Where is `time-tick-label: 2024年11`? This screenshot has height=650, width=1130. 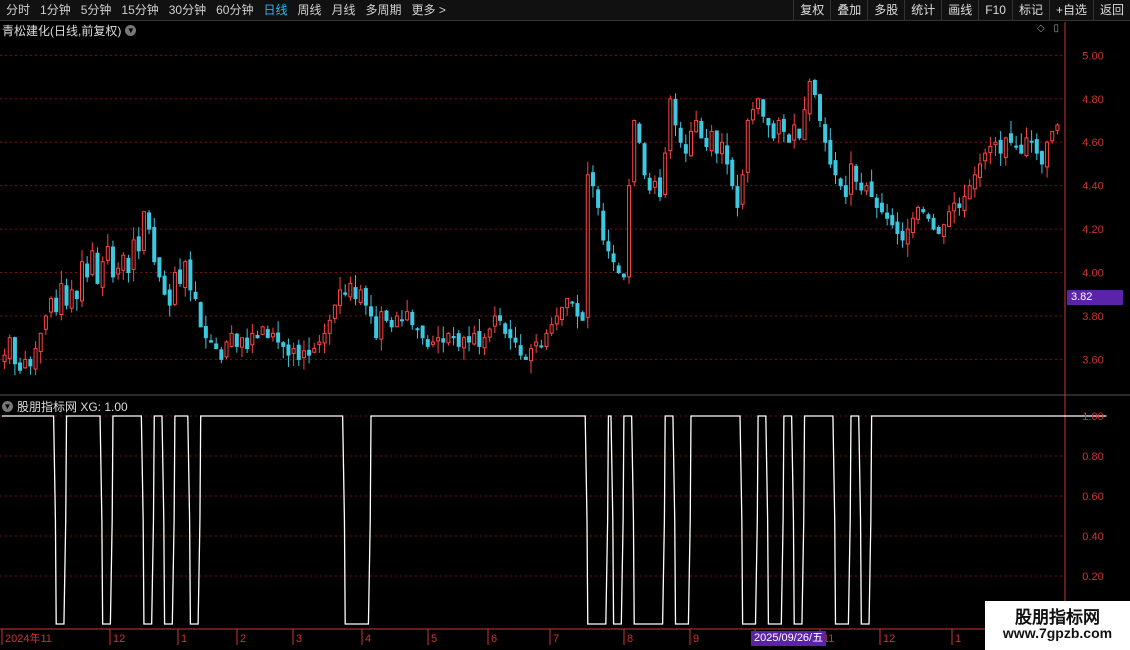 time-tick-label: 2024年11 is located at coordinates (28, 638).